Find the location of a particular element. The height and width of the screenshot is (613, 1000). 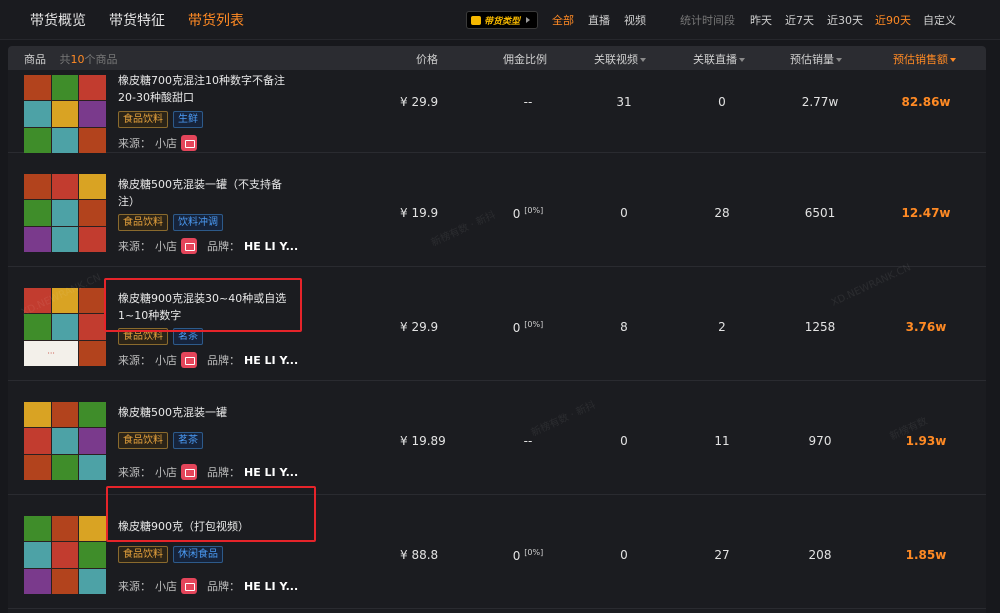

count-suffix: 个商品 is located at coordinates (101, 59).